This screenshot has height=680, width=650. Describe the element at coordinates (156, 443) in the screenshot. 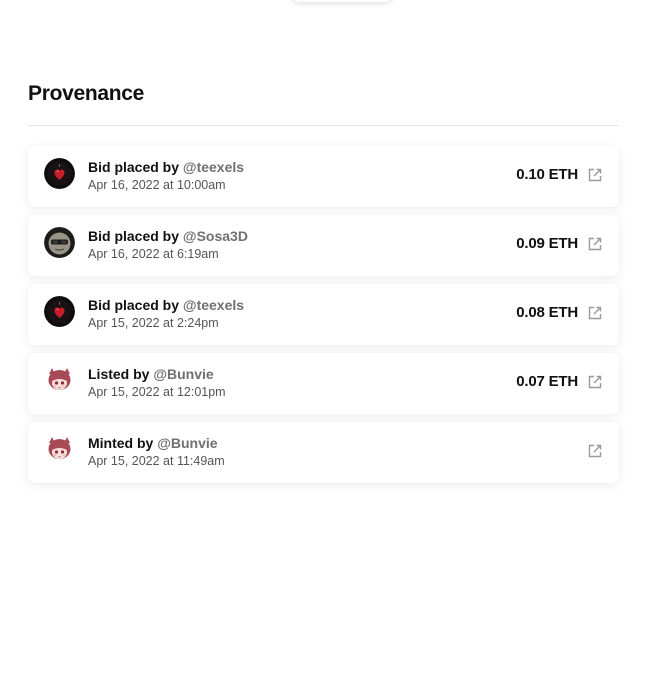

I see `event-line: Minted by @Bunvie` at that location.